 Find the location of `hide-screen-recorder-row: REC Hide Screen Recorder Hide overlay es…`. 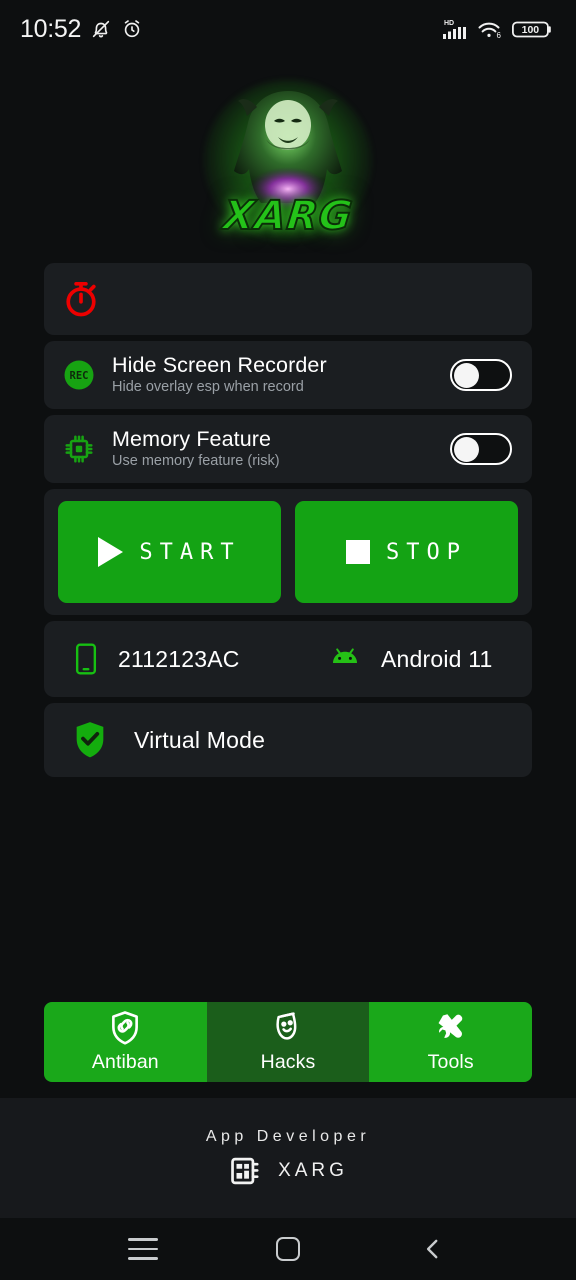

hide-screen-recorder-row: REC Hide Screen Recorder Hide overlay es… is located at coordinates (288, 375).